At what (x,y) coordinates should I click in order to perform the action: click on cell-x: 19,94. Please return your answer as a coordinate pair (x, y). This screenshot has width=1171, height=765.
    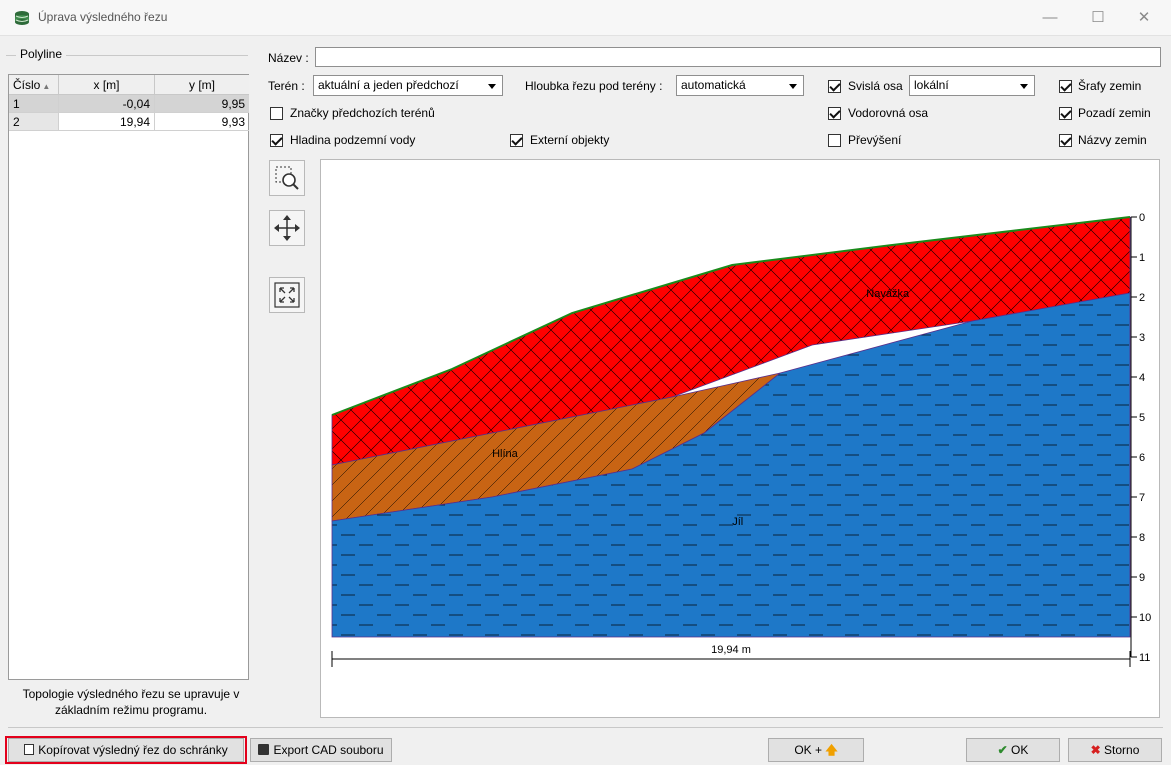
    Looking at the image, I should click on (107, 122).